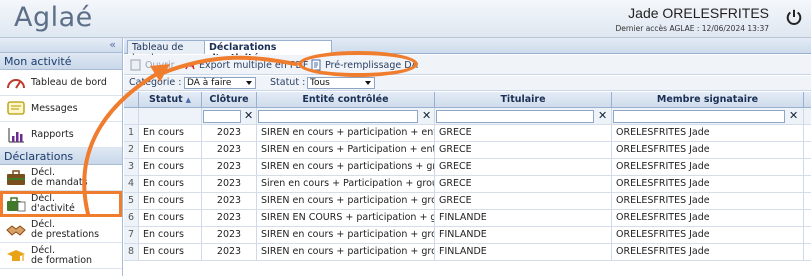 The image size is (811, 276). What do you see at coordinates (338, 116) in the screenshot?
I see `entite-filter-input` at bounding box center [338, 116].